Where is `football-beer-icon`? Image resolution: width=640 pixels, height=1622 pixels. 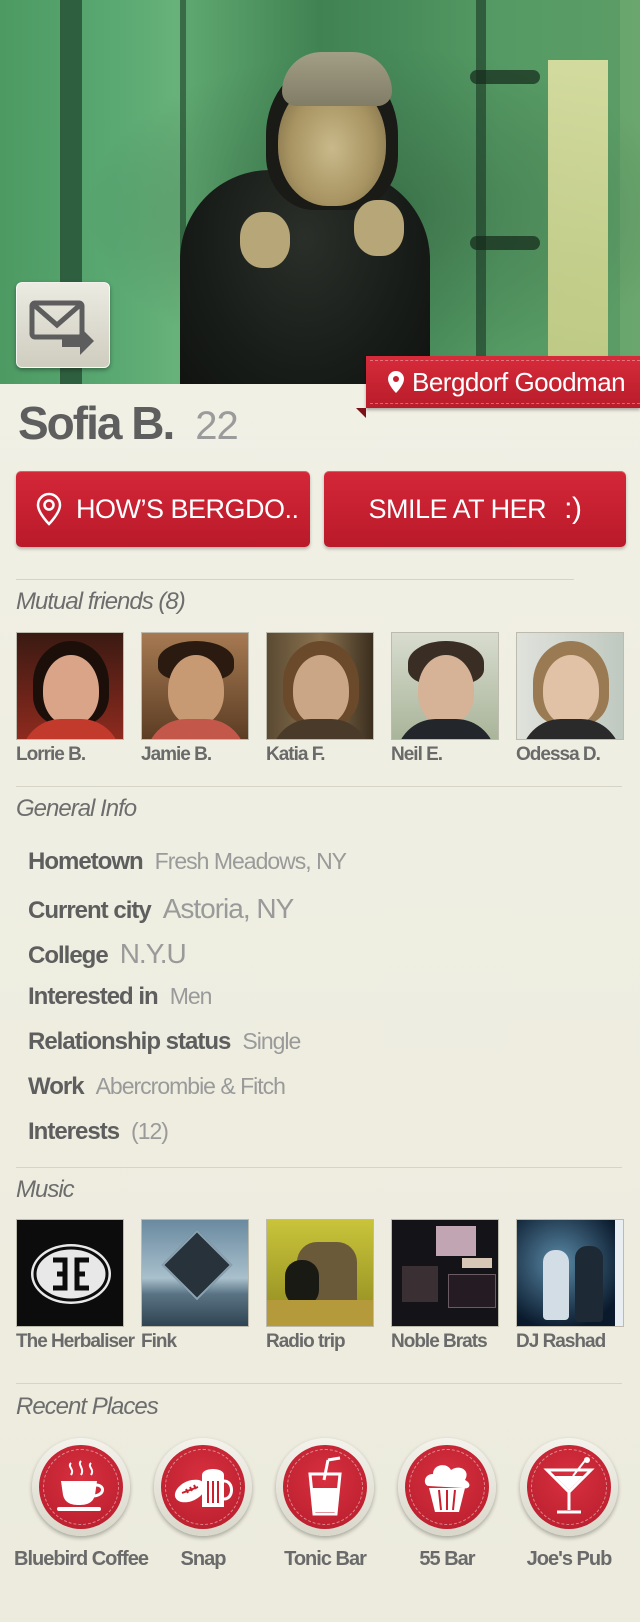 football-beer-icon is located at coordinates (203, 1488).